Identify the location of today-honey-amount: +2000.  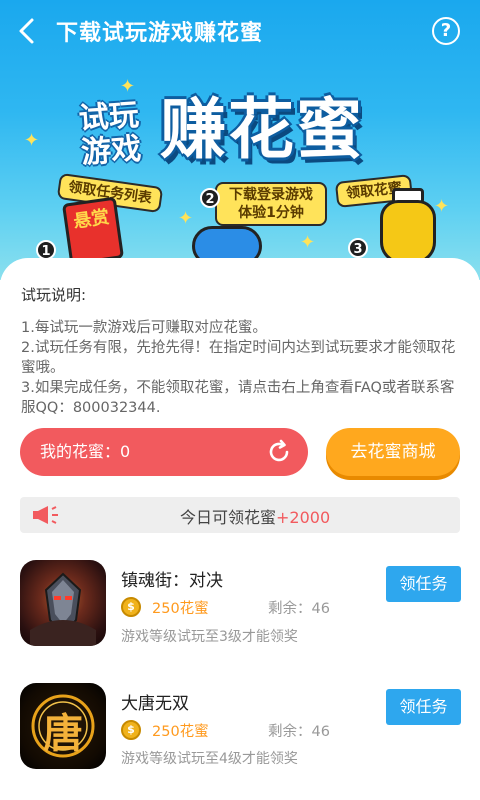
(303, 517).